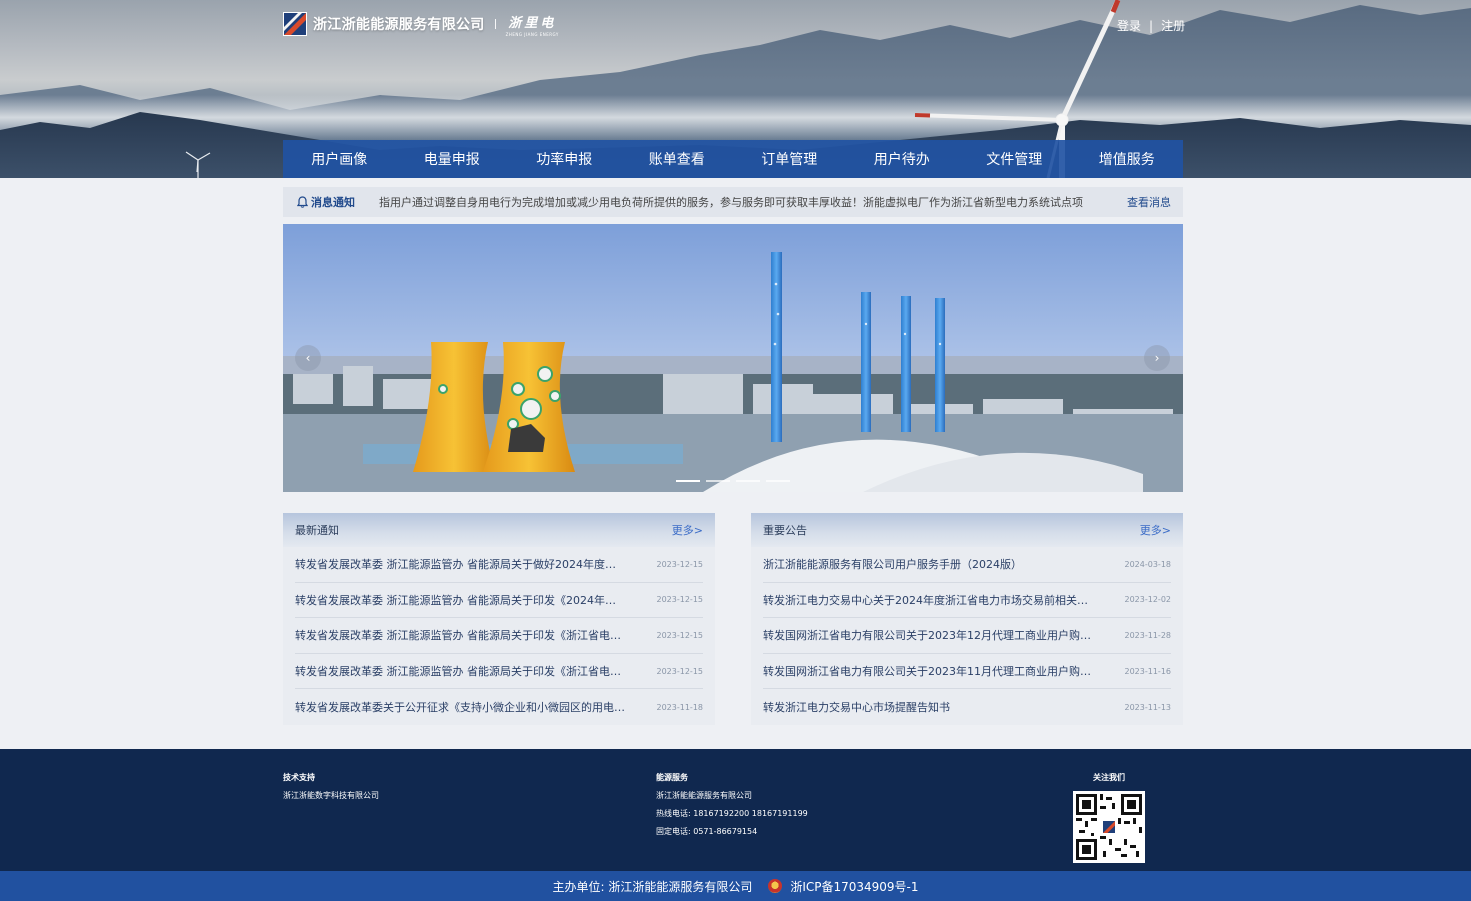 This screenshot has height=901, width=1471. I want to click on sub-brand-logo: 浙里电 ZHENG JIANG ENERGY, so click(532, 24).